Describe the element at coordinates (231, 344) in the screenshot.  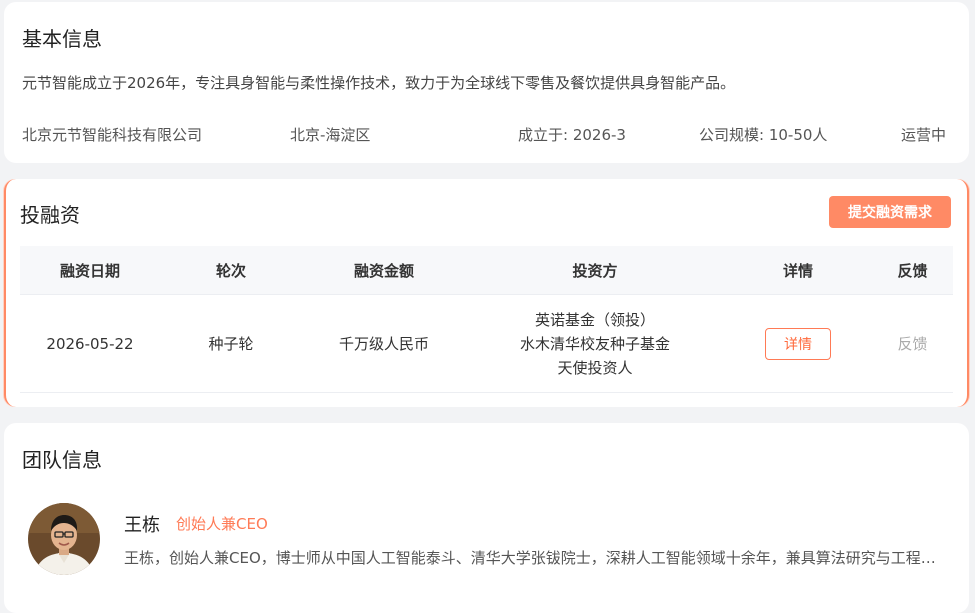
I see `funding-round: 种子轮` at that location.